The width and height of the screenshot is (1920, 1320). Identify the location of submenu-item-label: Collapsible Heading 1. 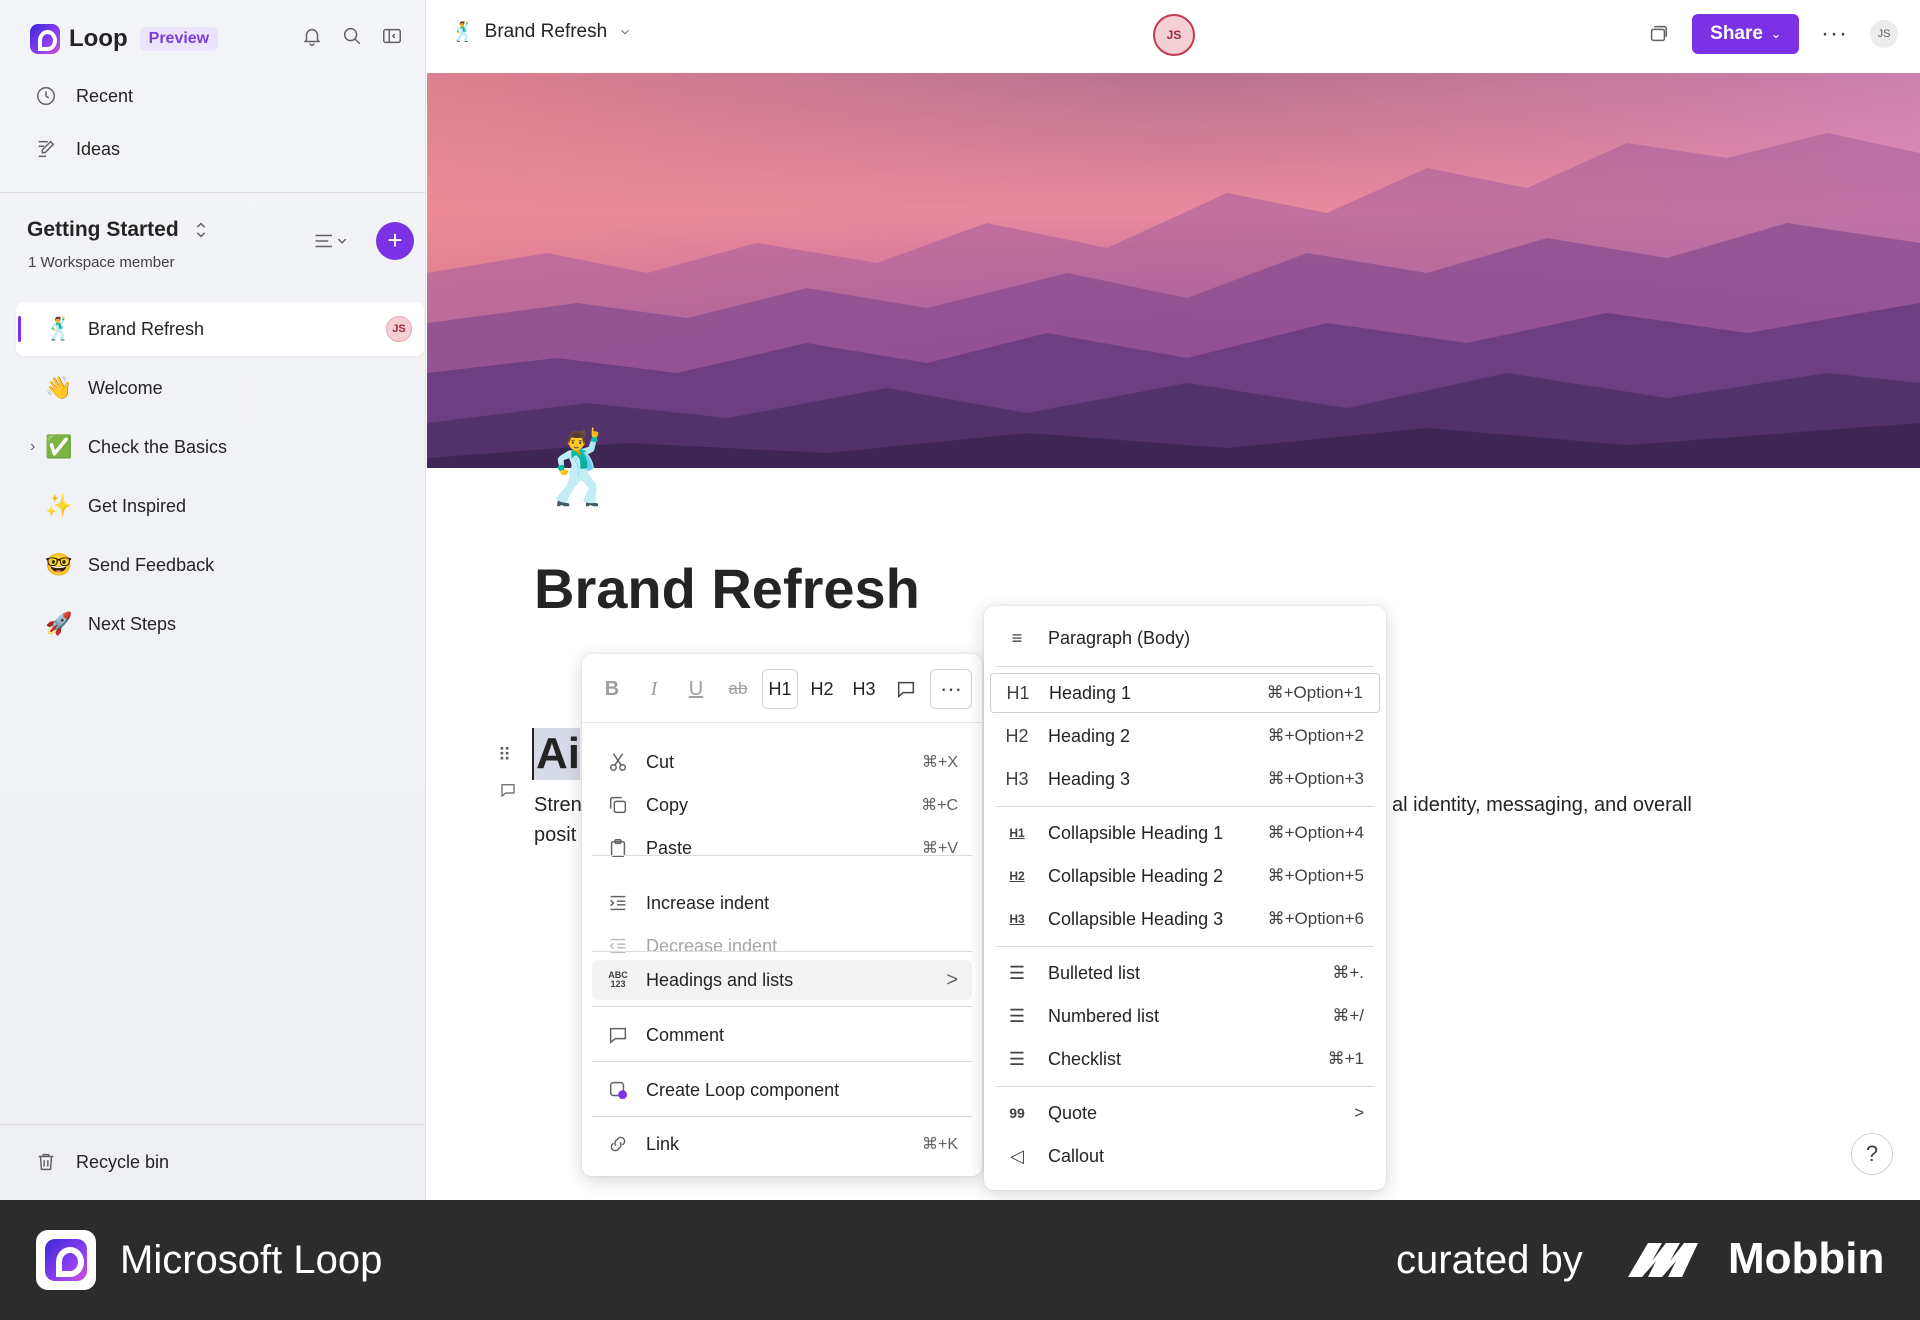
(1136, 832).